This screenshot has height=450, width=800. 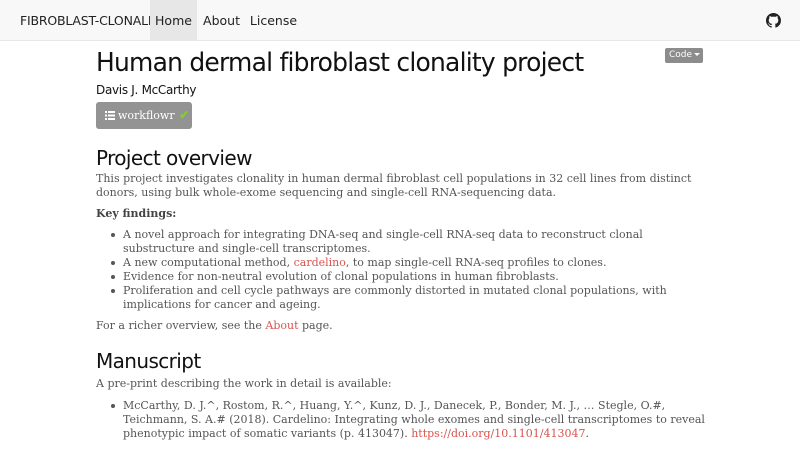 I want to click on project-overview-heading: Project overview, so click(x=174, y=158).